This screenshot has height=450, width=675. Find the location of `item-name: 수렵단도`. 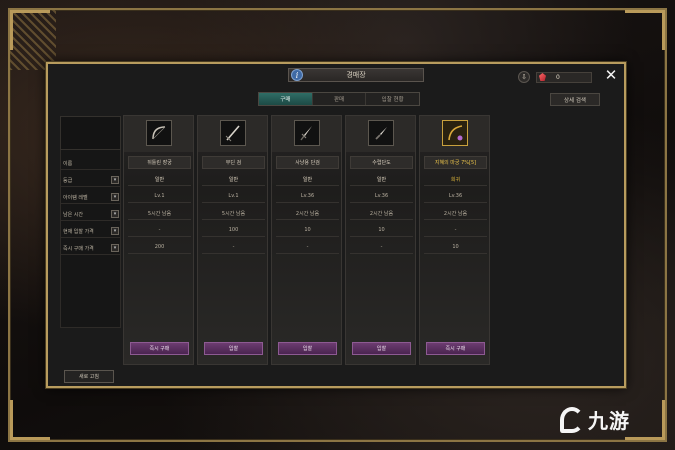

item-name: 수렵단도 is located at coordinates (381, 162).